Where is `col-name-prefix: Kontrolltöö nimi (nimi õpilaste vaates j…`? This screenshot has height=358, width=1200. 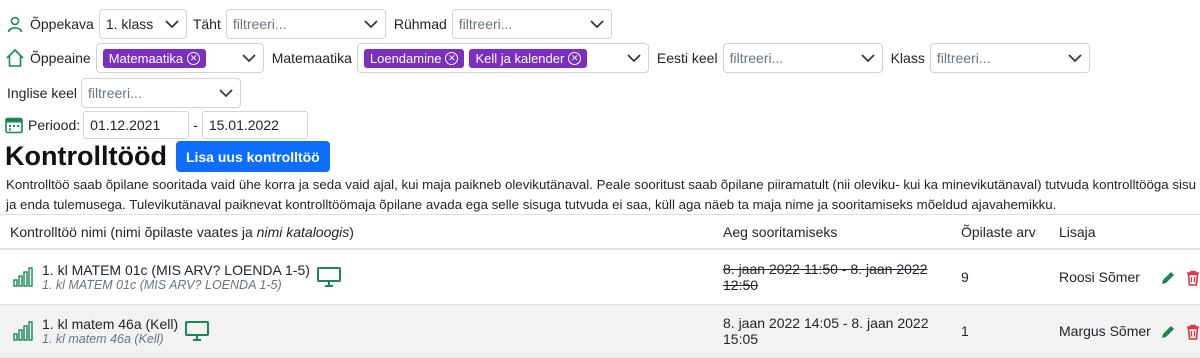 col-name-prefix: Kontrolltöö nimi (nimi õpilaste vaates j… is located at coordinates (133, 231).